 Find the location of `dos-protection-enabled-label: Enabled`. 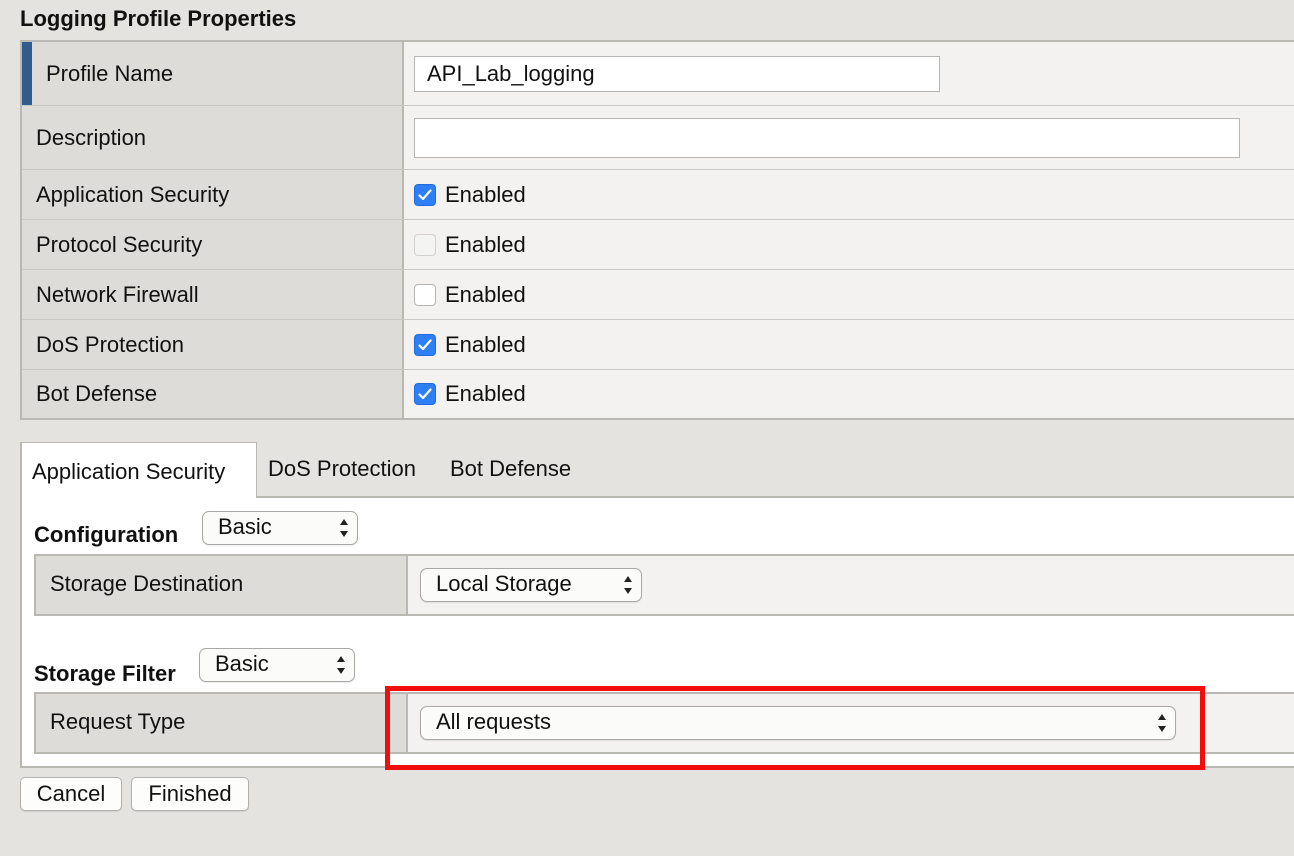

dos-protection-enabled-label: Enabled is located at coordinates (485, 344).